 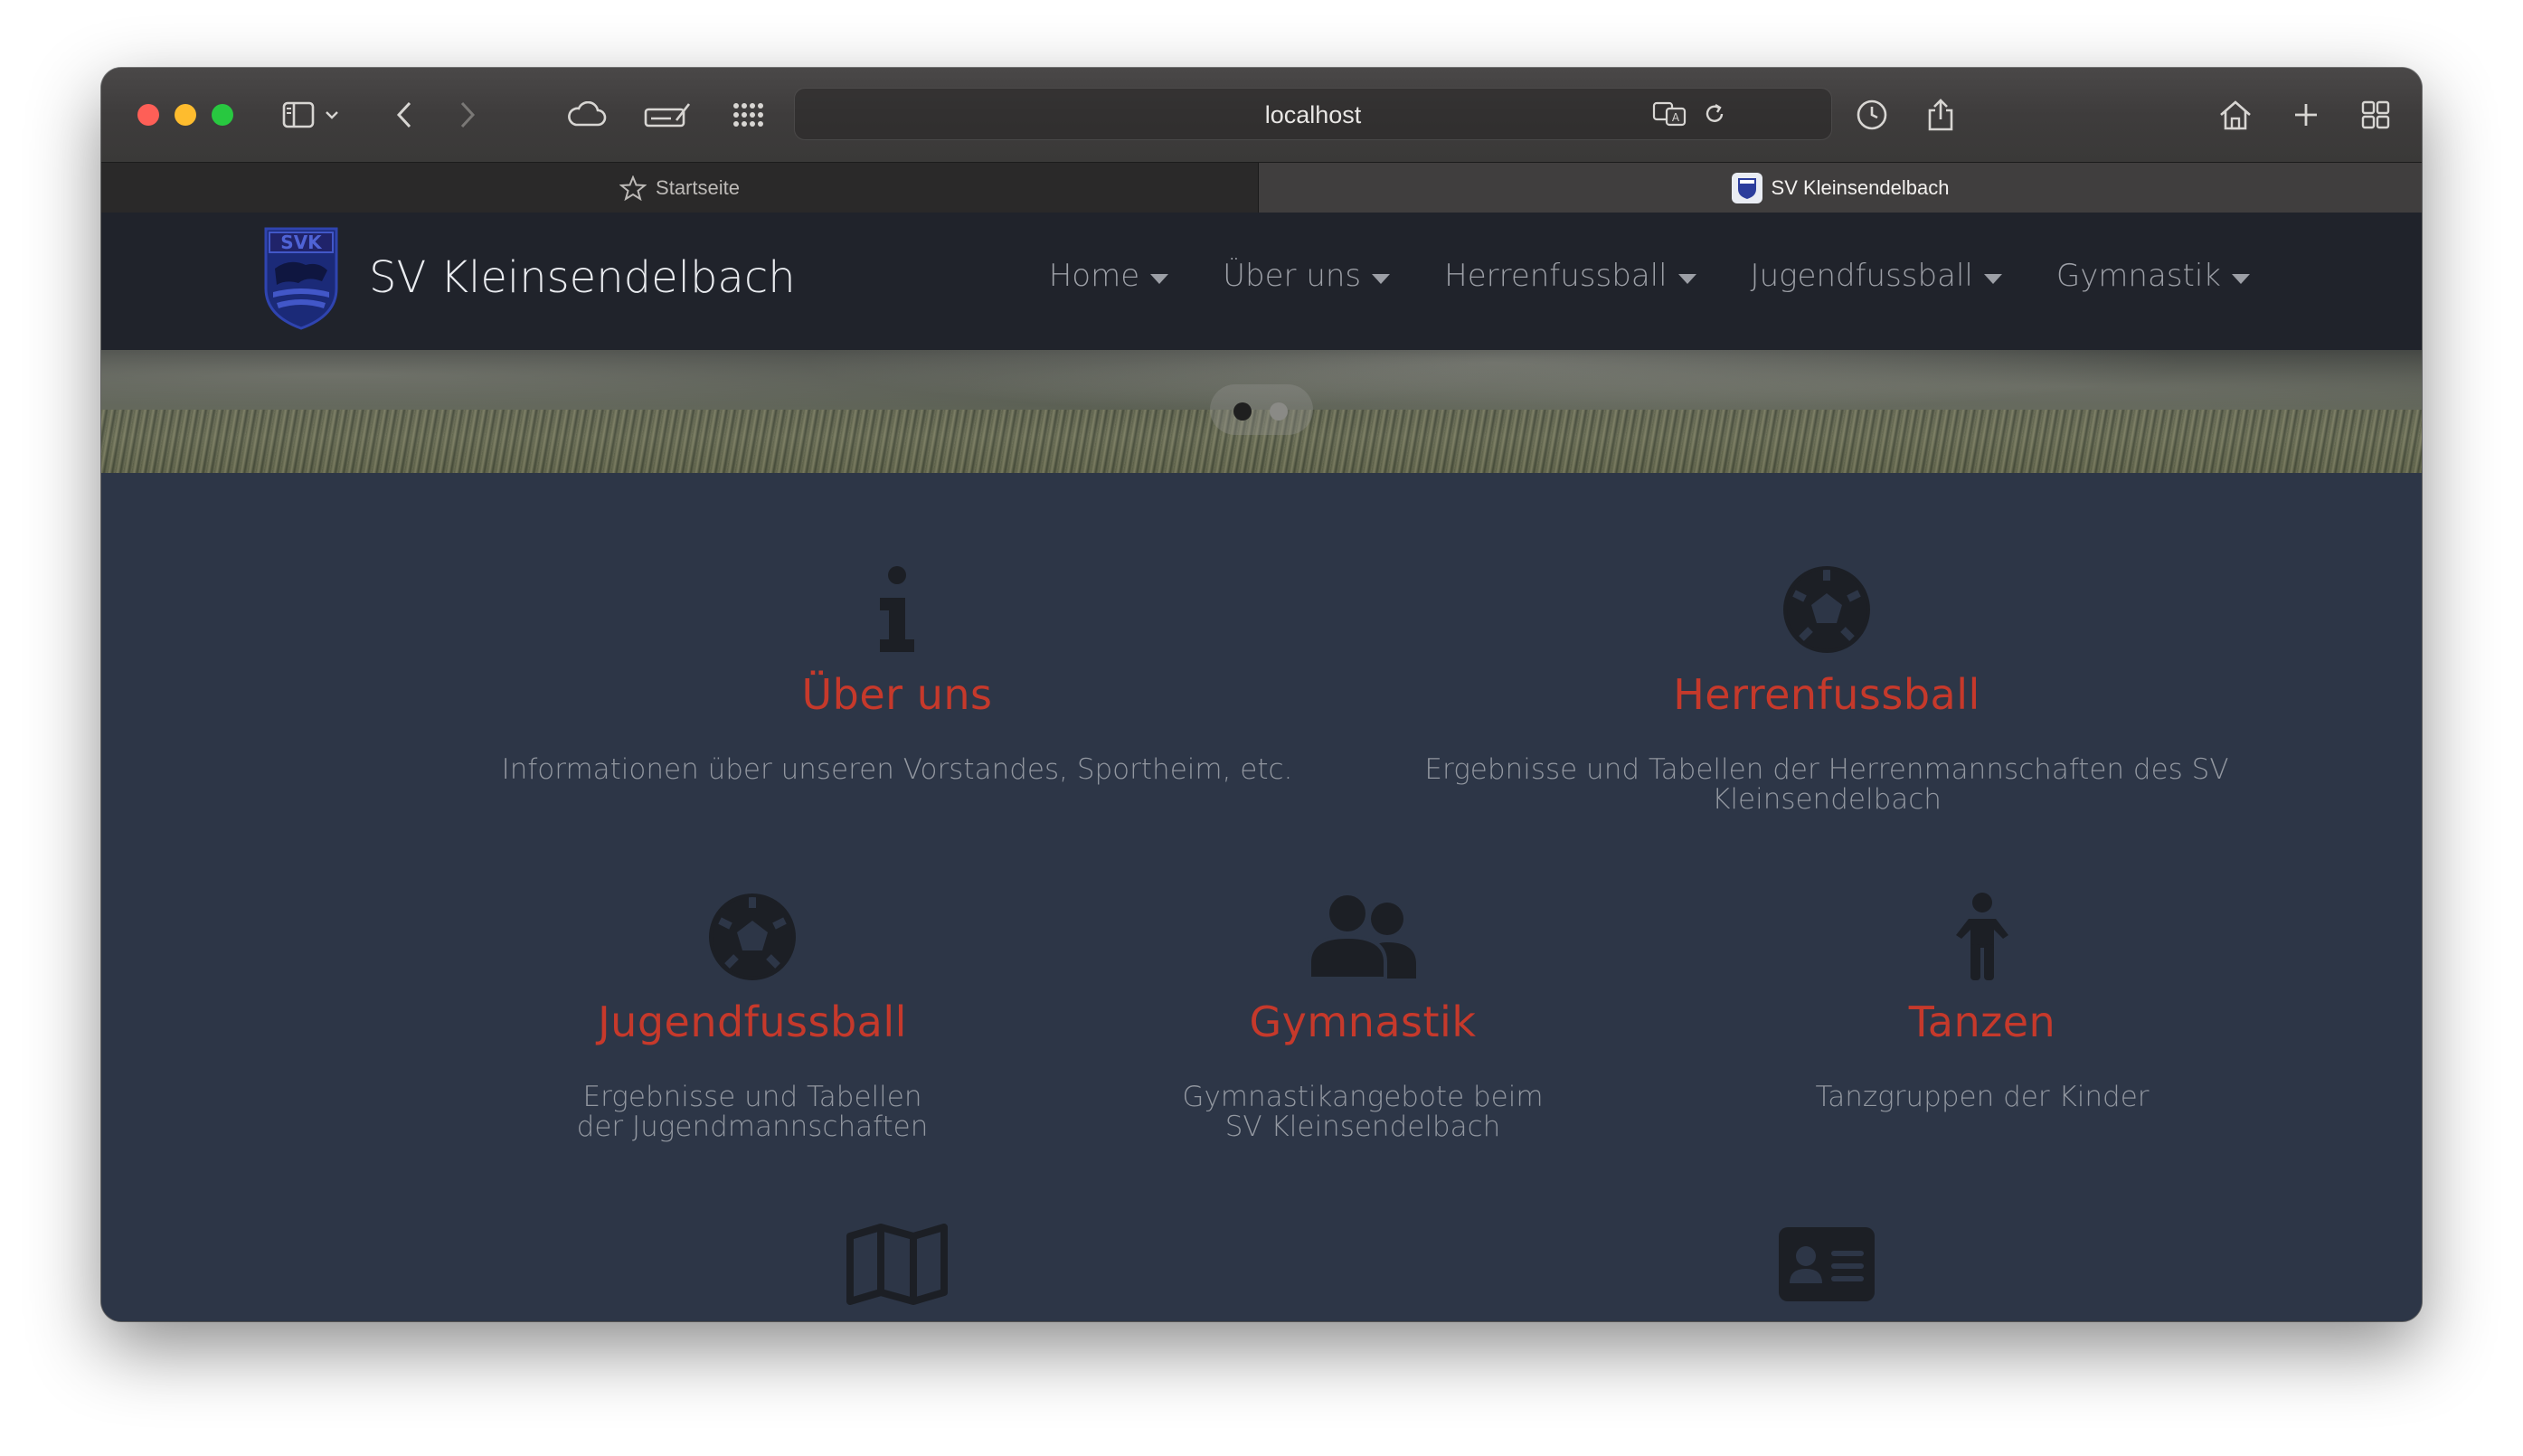 I want to click on nav-item-label: Jugendfussball, so click(x=1861, y=276).